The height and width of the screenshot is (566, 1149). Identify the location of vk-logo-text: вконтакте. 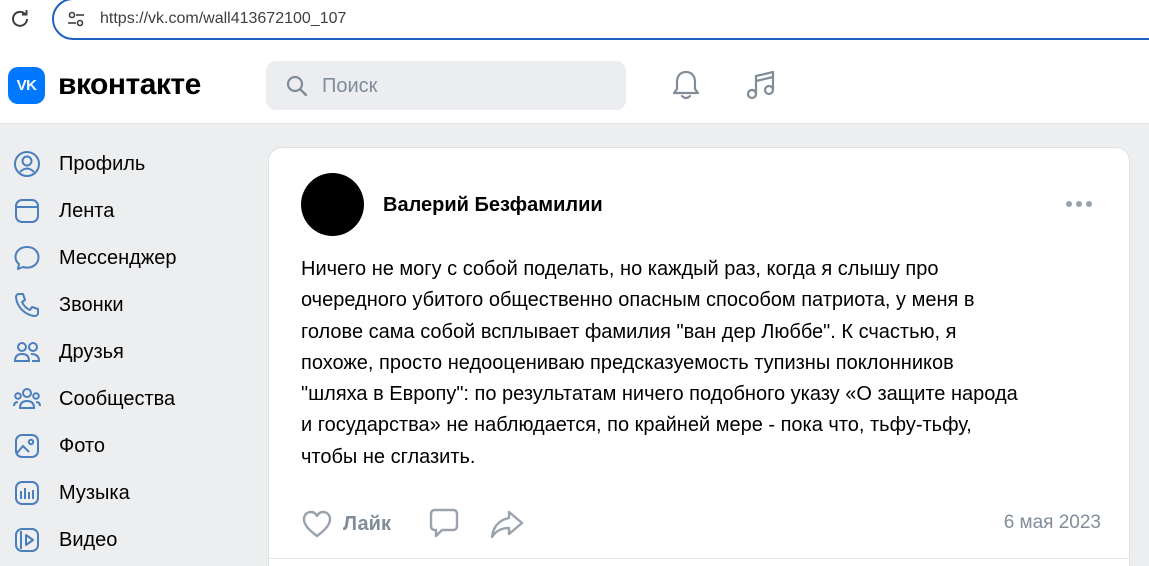
(129, 85).